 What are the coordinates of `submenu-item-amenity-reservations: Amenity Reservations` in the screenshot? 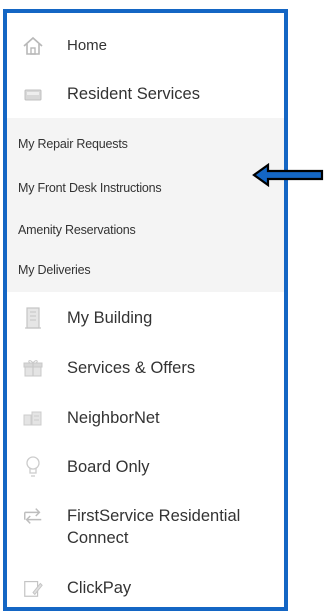 It's located at (77, 230).